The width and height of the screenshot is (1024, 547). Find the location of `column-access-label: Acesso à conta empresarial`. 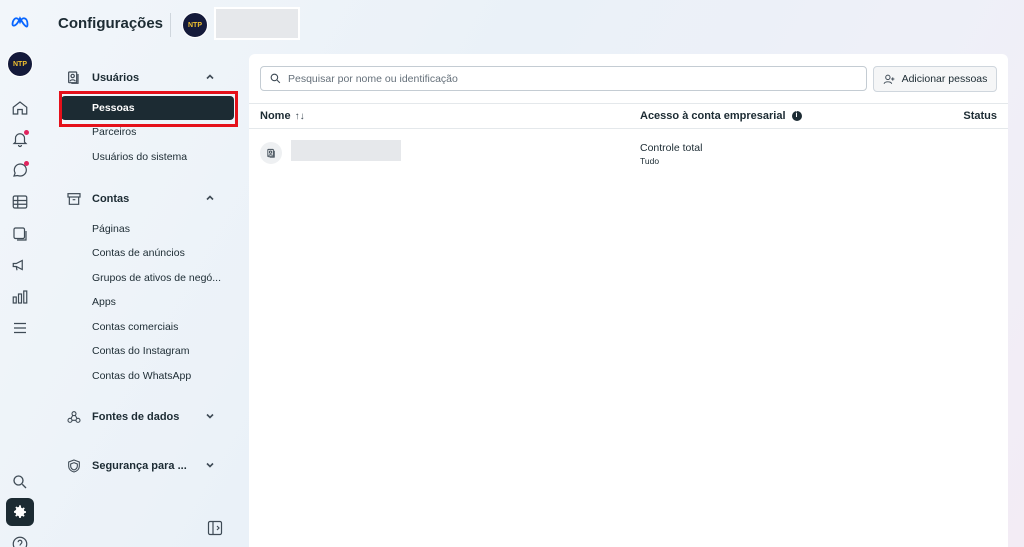

column-access-label: Acesso à conta empresarial is located at coordinates (713, 116).